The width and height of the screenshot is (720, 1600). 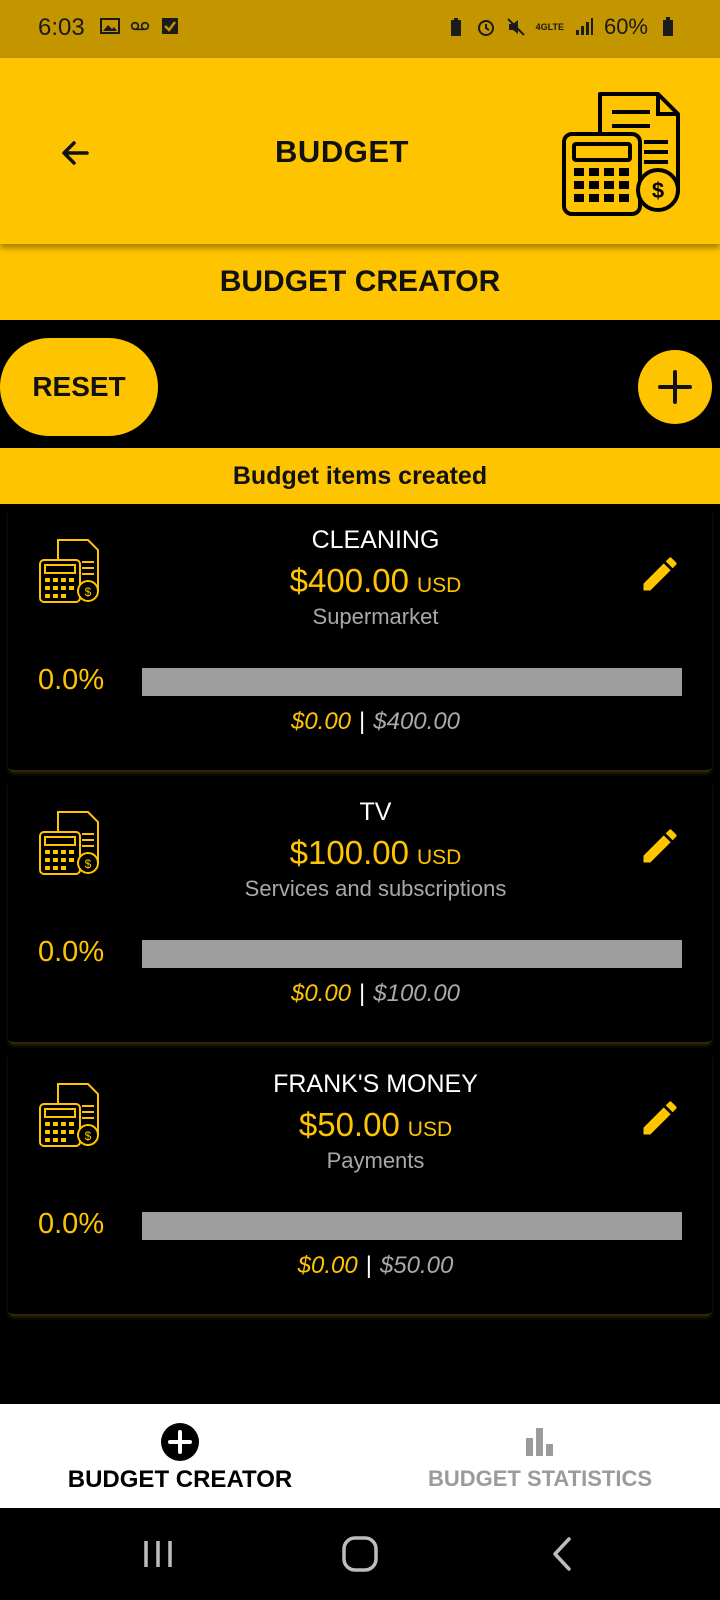 What do you see at coordinates (375, 888) in the screenshot?
I see `item-category: Services and subscriptions` at bounding box center [375, 888].